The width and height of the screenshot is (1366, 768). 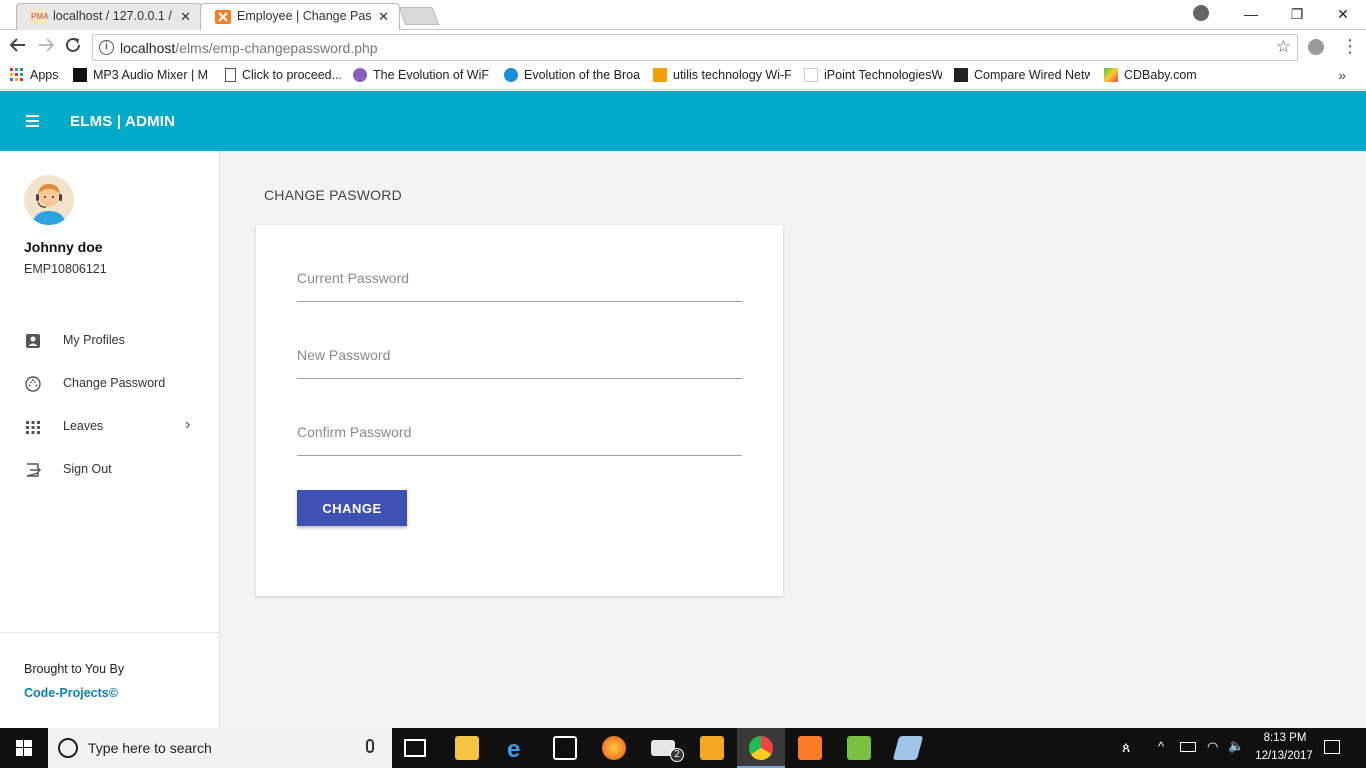 What do you see at coordinates (421, 75) in the screenshot?
I see `bookmark-evolution-wifi: The Evolution of WiFi` at bounding box center [421, 75].